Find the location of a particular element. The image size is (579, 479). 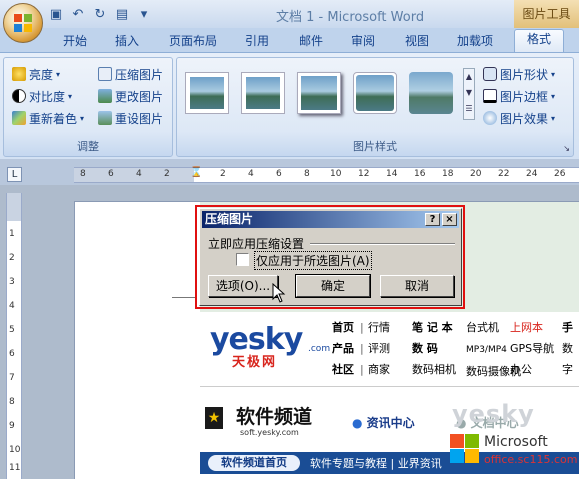

nav-column: 手 数字 is located at coordinates (570, 348).